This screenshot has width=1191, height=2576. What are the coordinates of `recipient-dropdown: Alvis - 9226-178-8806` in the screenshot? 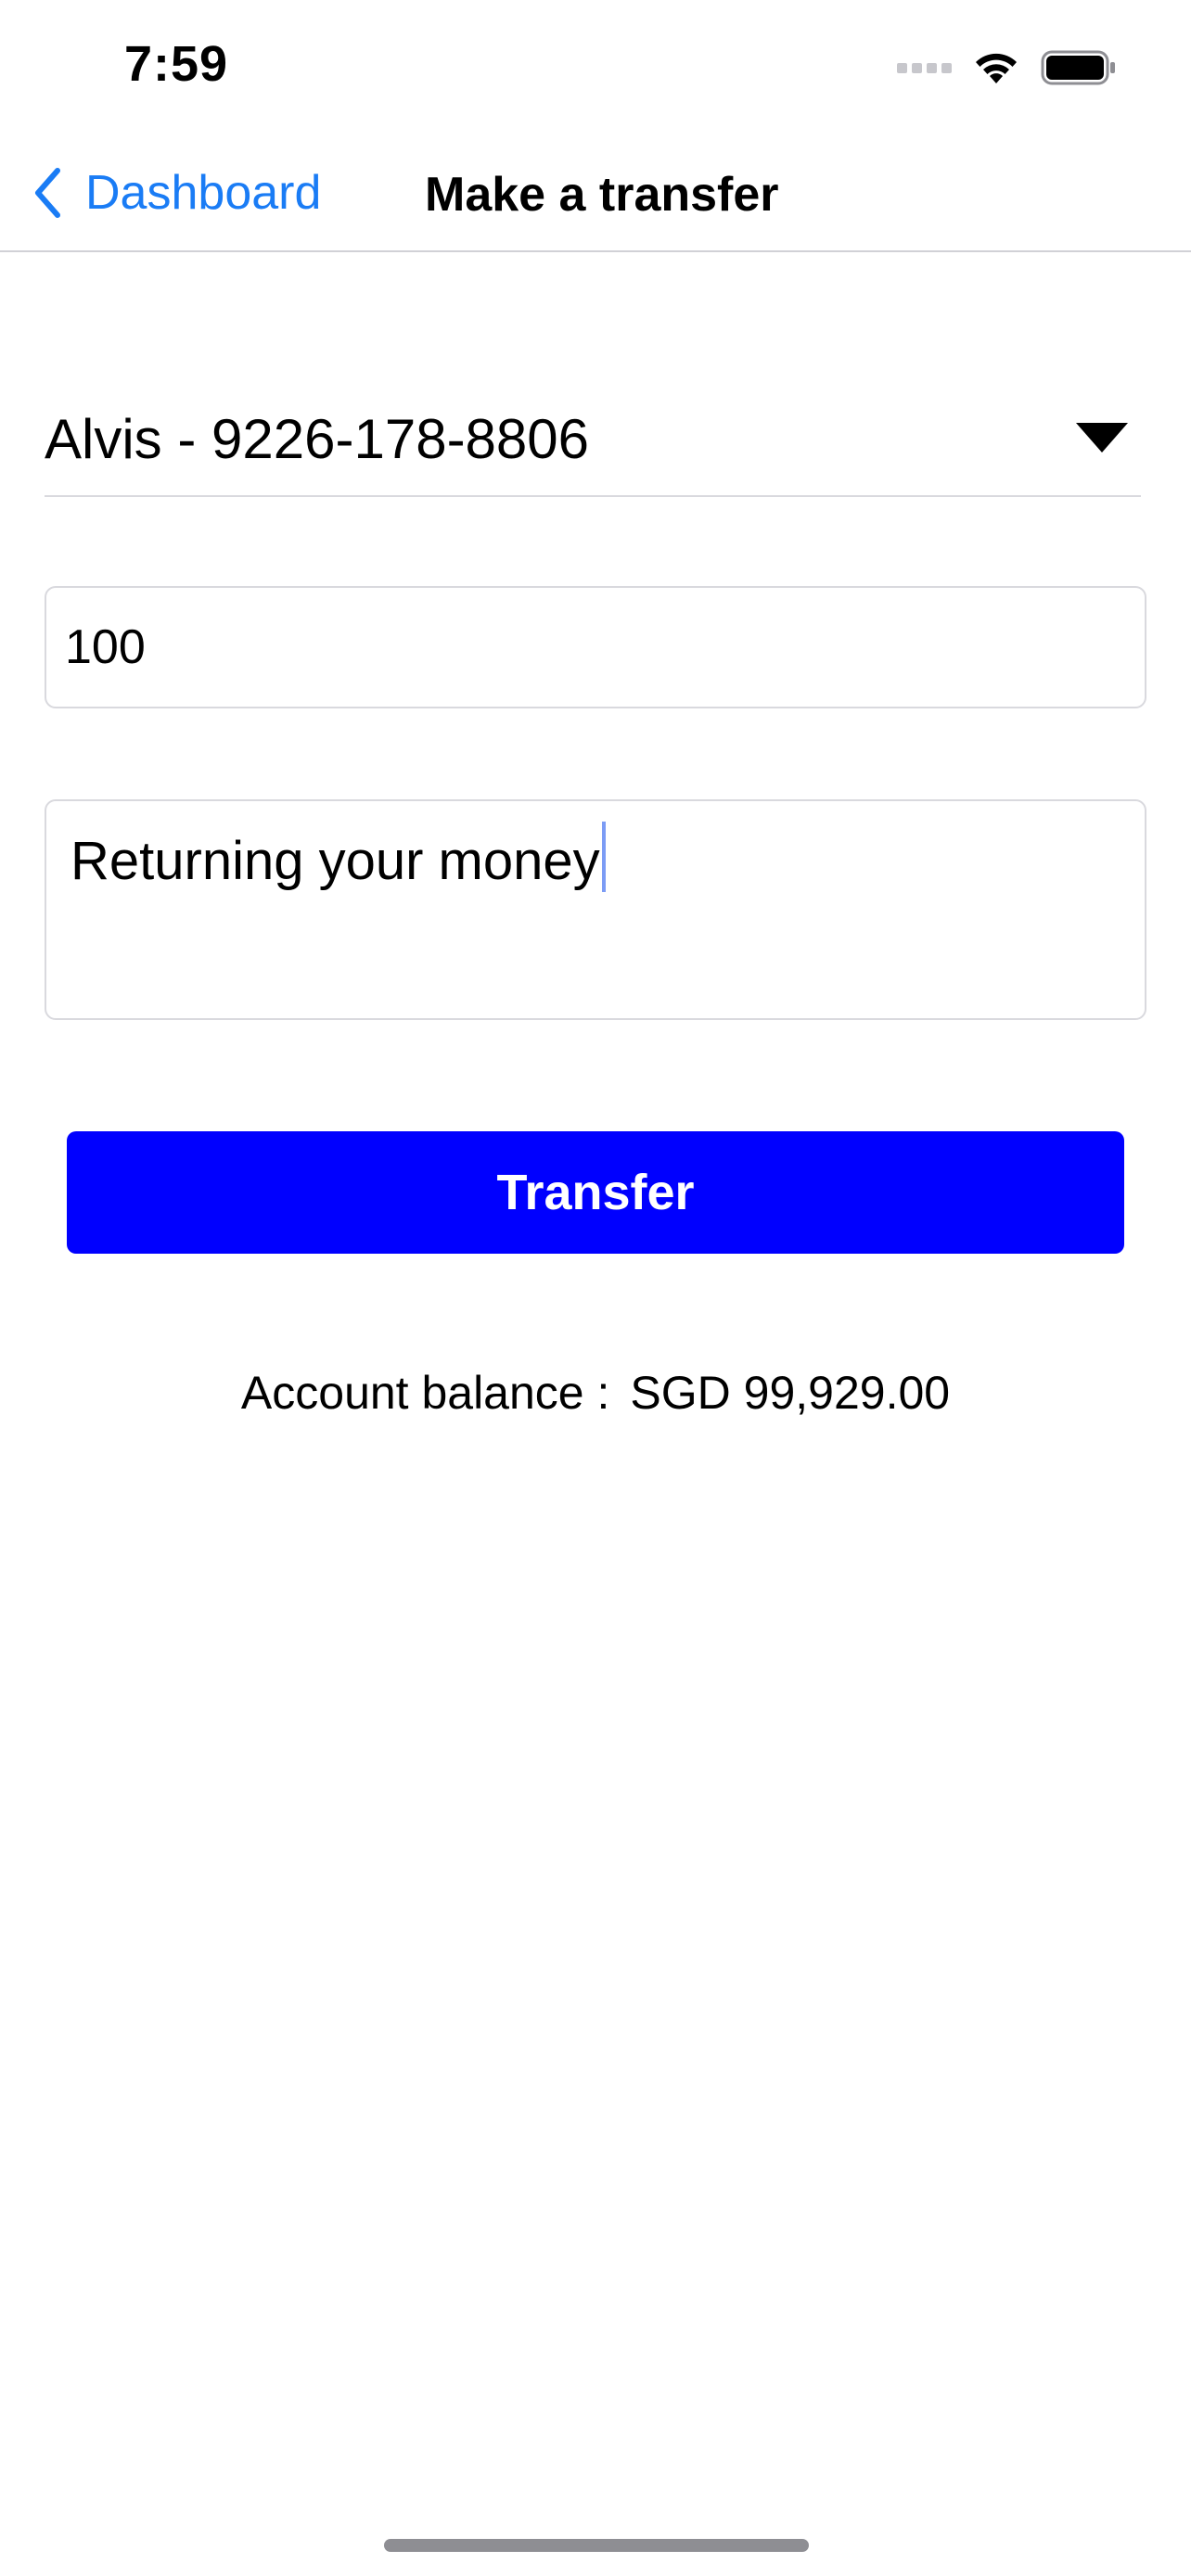 It's located at (593, 443).